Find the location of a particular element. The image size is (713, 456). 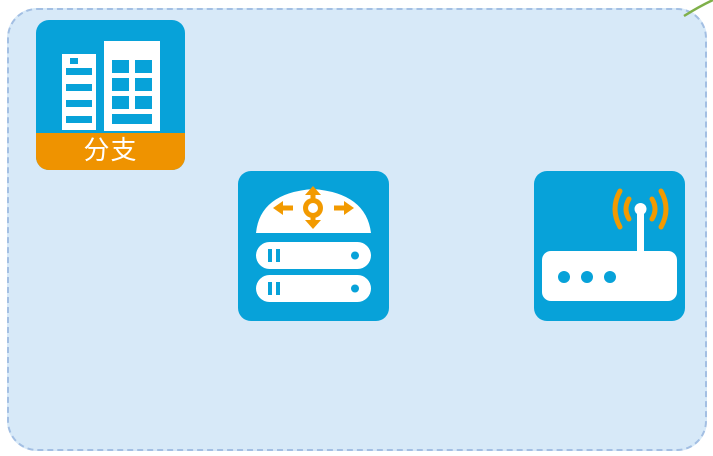

wifi-router-icon is located at coordinates (609, 244).